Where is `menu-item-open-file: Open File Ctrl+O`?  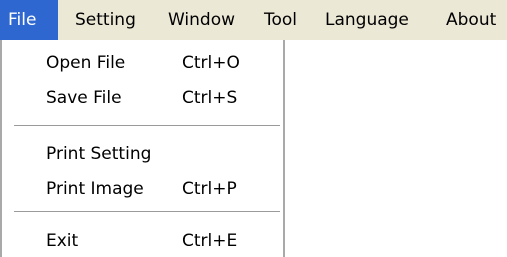
menu-item-open-file: Open File Ctrl+O is located at coordinates (144, 63).